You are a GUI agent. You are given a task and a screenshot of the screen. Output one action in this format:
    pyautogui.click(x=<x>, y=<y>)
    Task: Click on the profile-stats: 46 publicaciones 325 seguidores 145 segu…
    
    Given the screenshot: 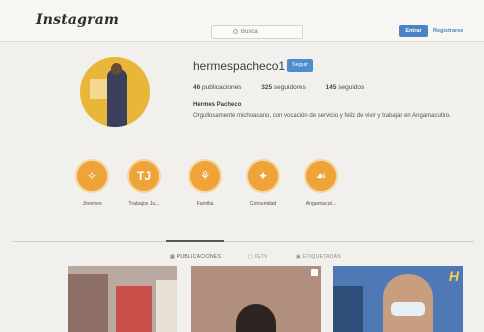 What is the action you would take?
    pyautogui.click(x=287, y=87)
    